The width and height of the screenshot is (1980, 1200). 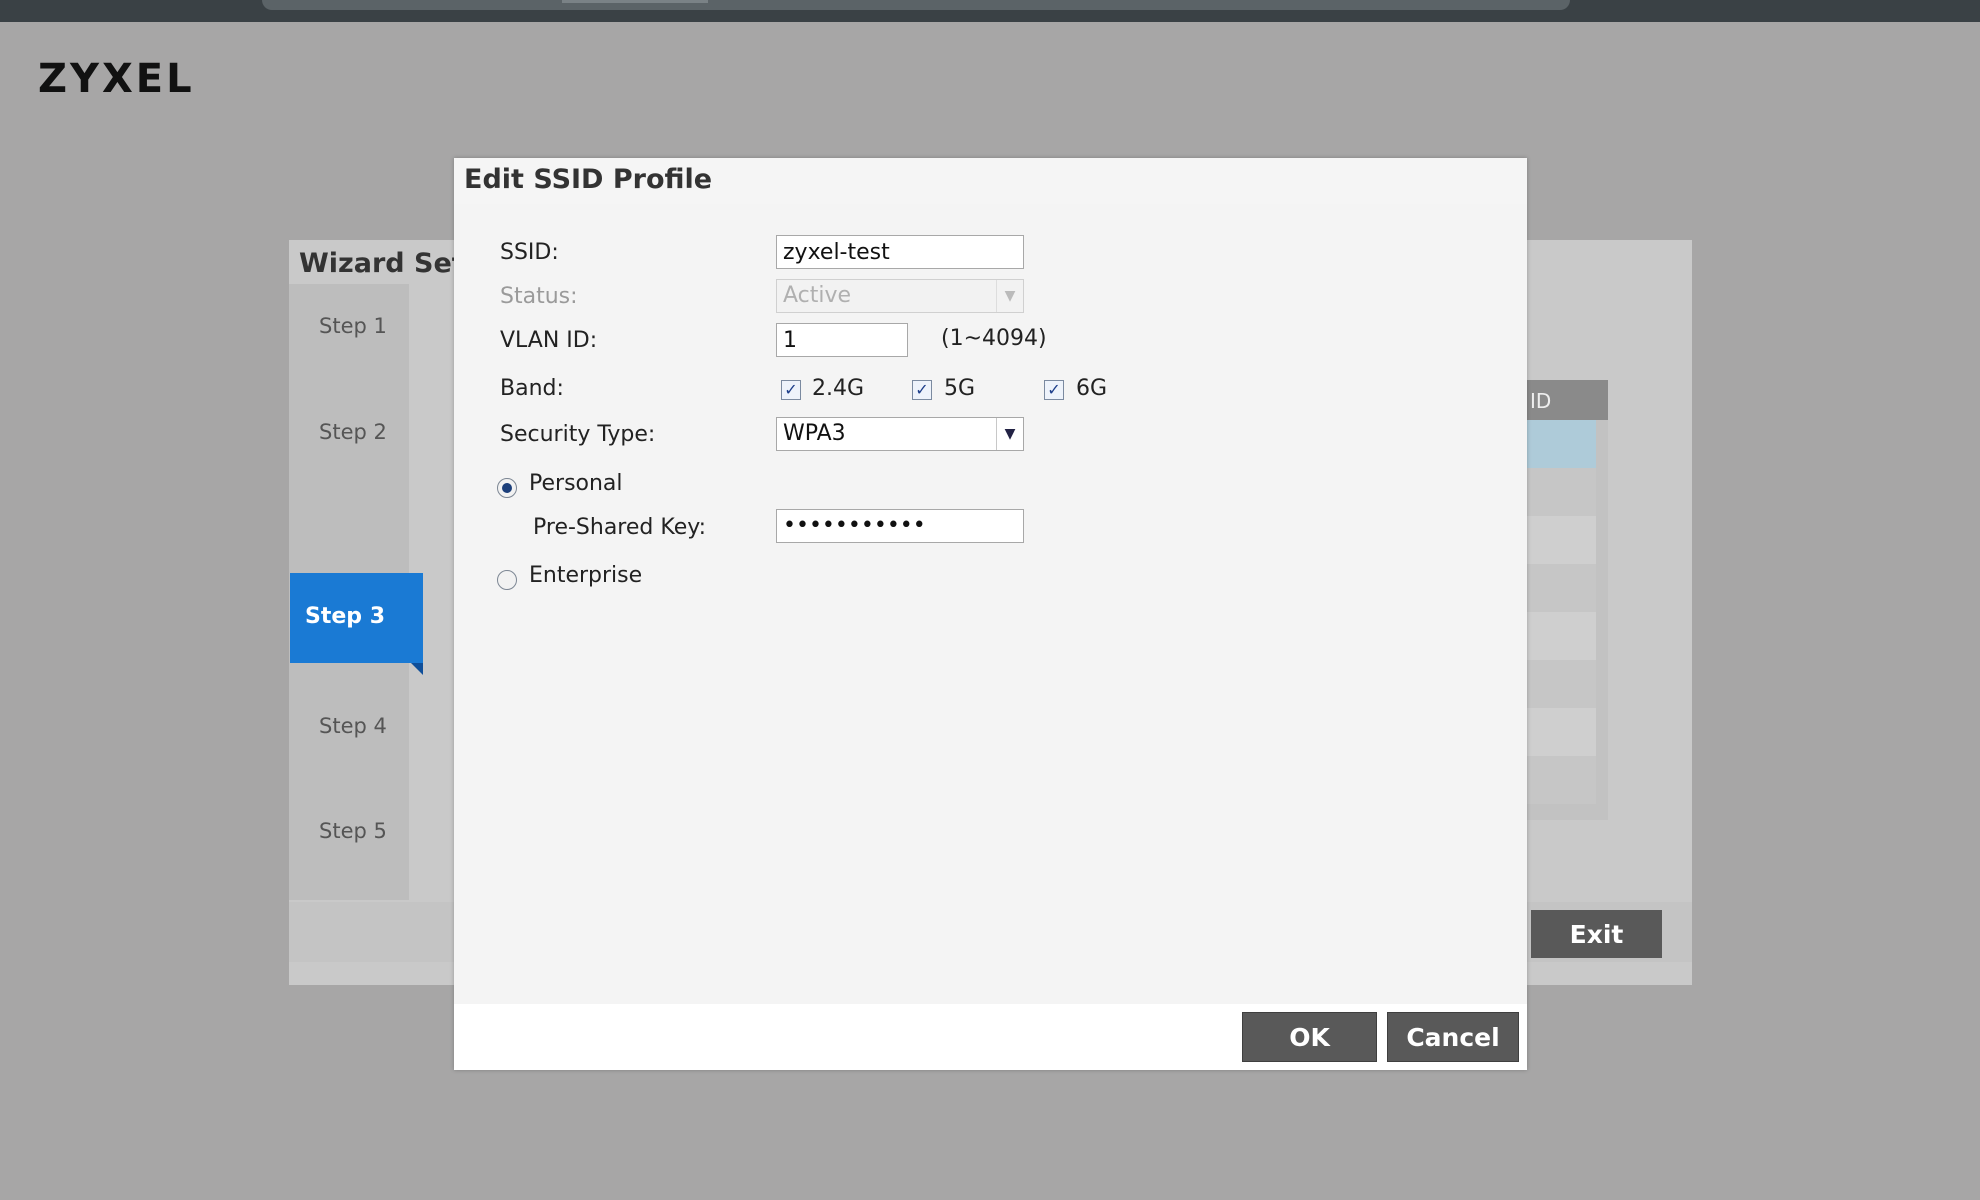 I want to click on personal-label: Personal, so click(x=576, y=483).